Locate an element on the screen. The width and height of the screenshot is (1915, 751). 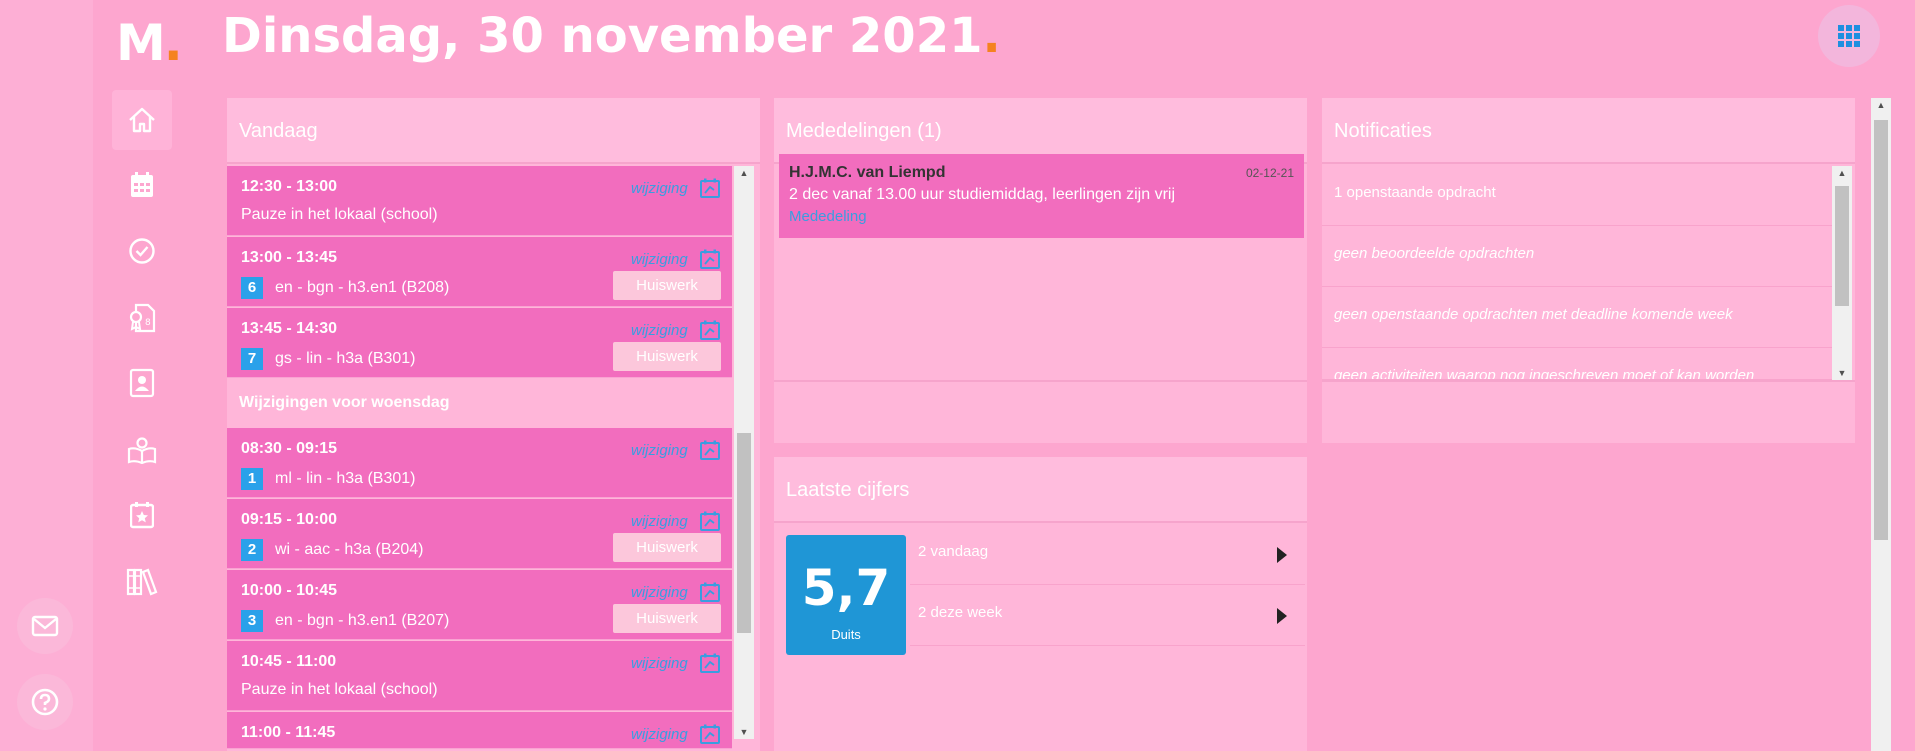
nav-agenda is located at coordinates (142, 185).